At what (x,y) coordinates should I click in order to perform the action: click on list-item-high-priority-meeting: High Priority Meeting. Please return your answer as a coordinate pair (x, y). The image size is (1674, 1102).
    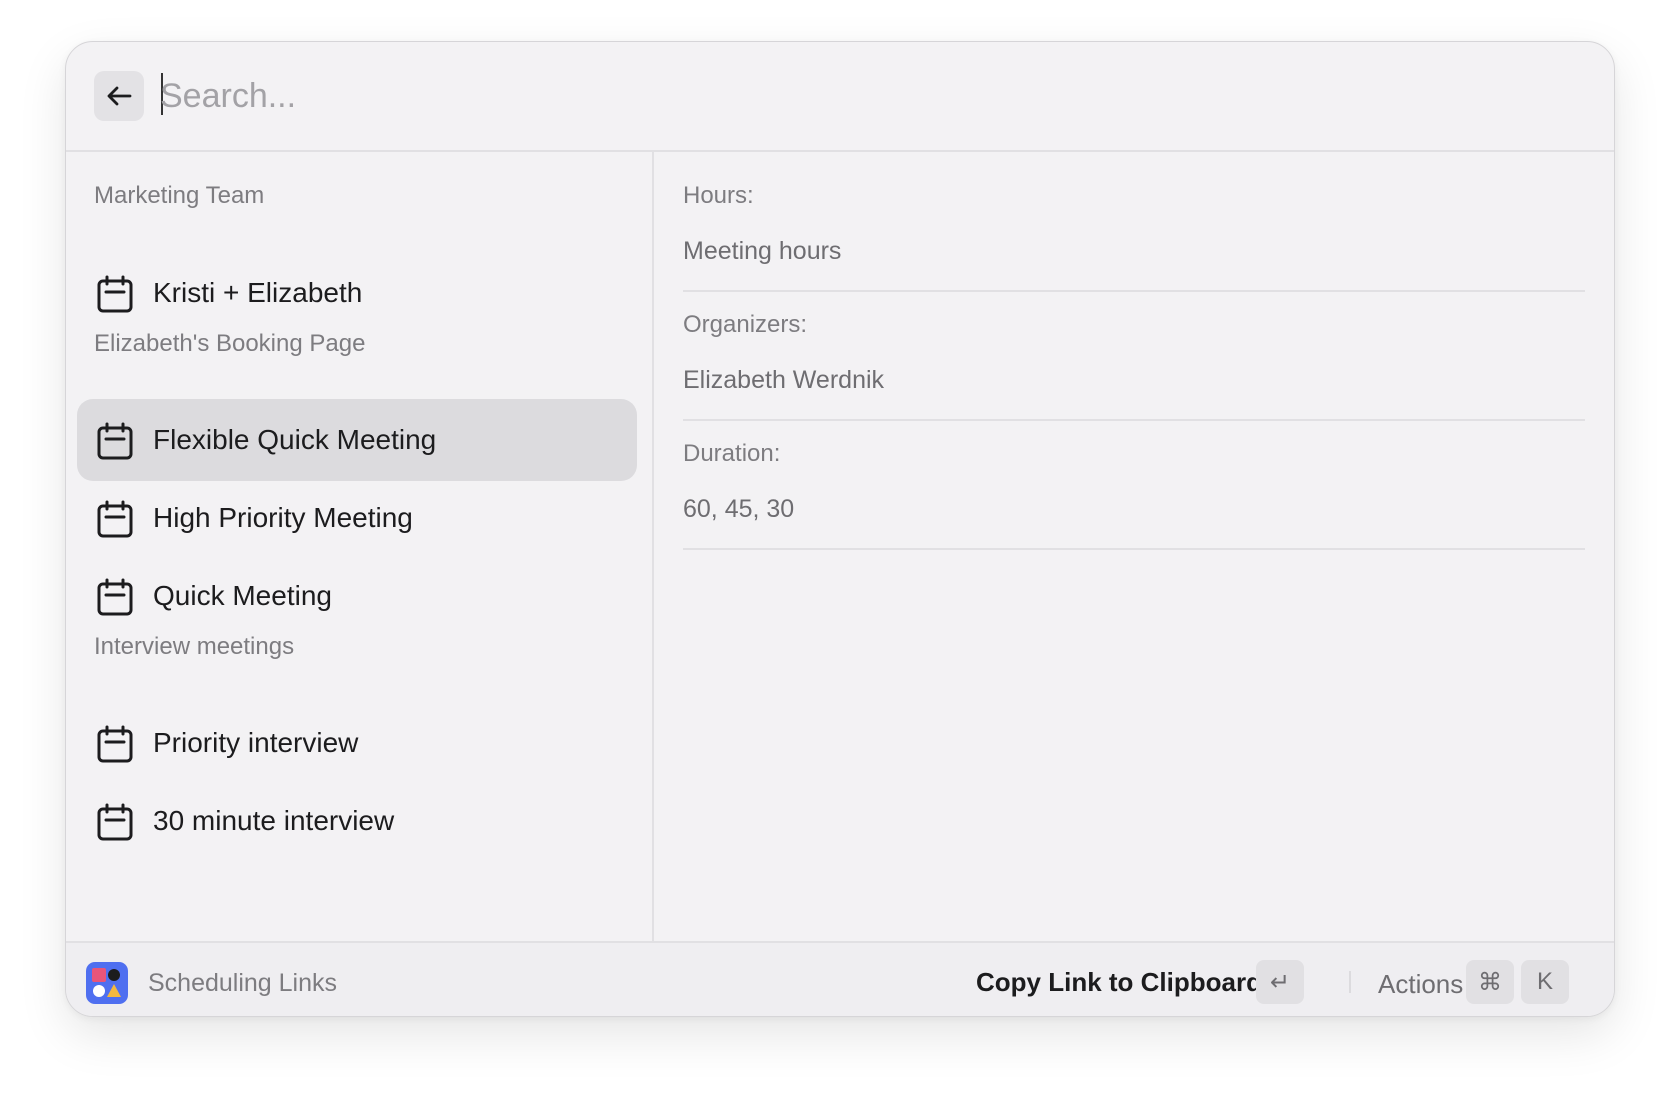
    Looking at the image, I should click on (357, 518).